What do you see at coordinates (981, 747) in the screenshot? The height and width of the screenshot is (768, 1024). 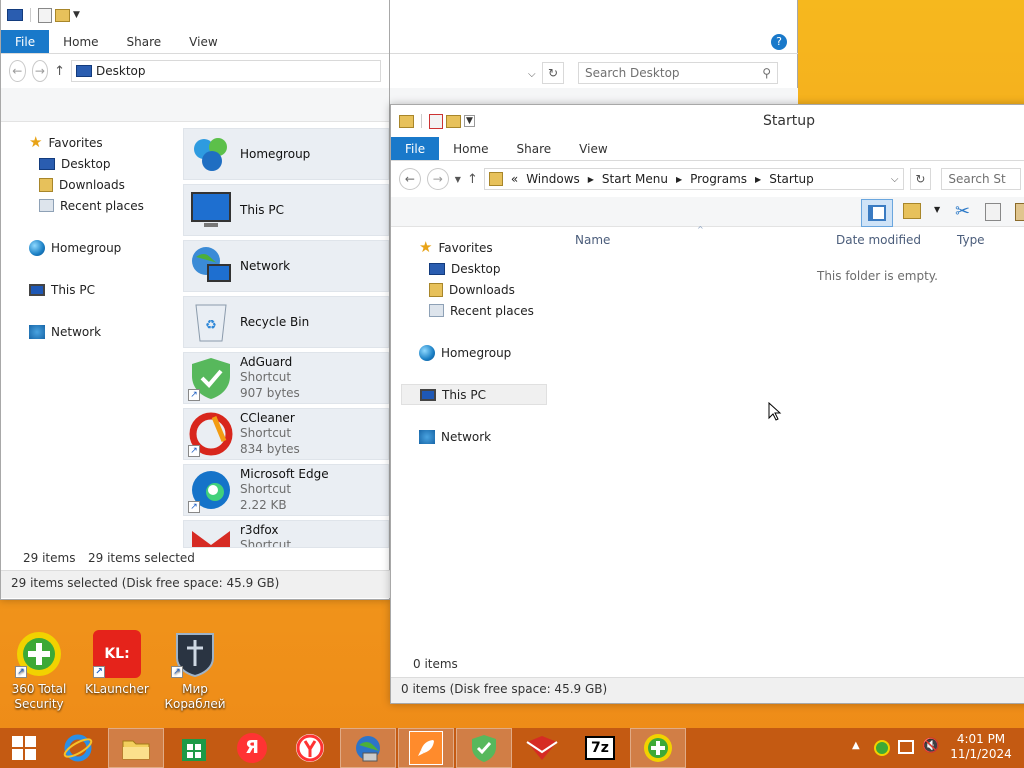 I see `clock: 4:01 PM 11/1/2024` at bounding box center [981, 747].